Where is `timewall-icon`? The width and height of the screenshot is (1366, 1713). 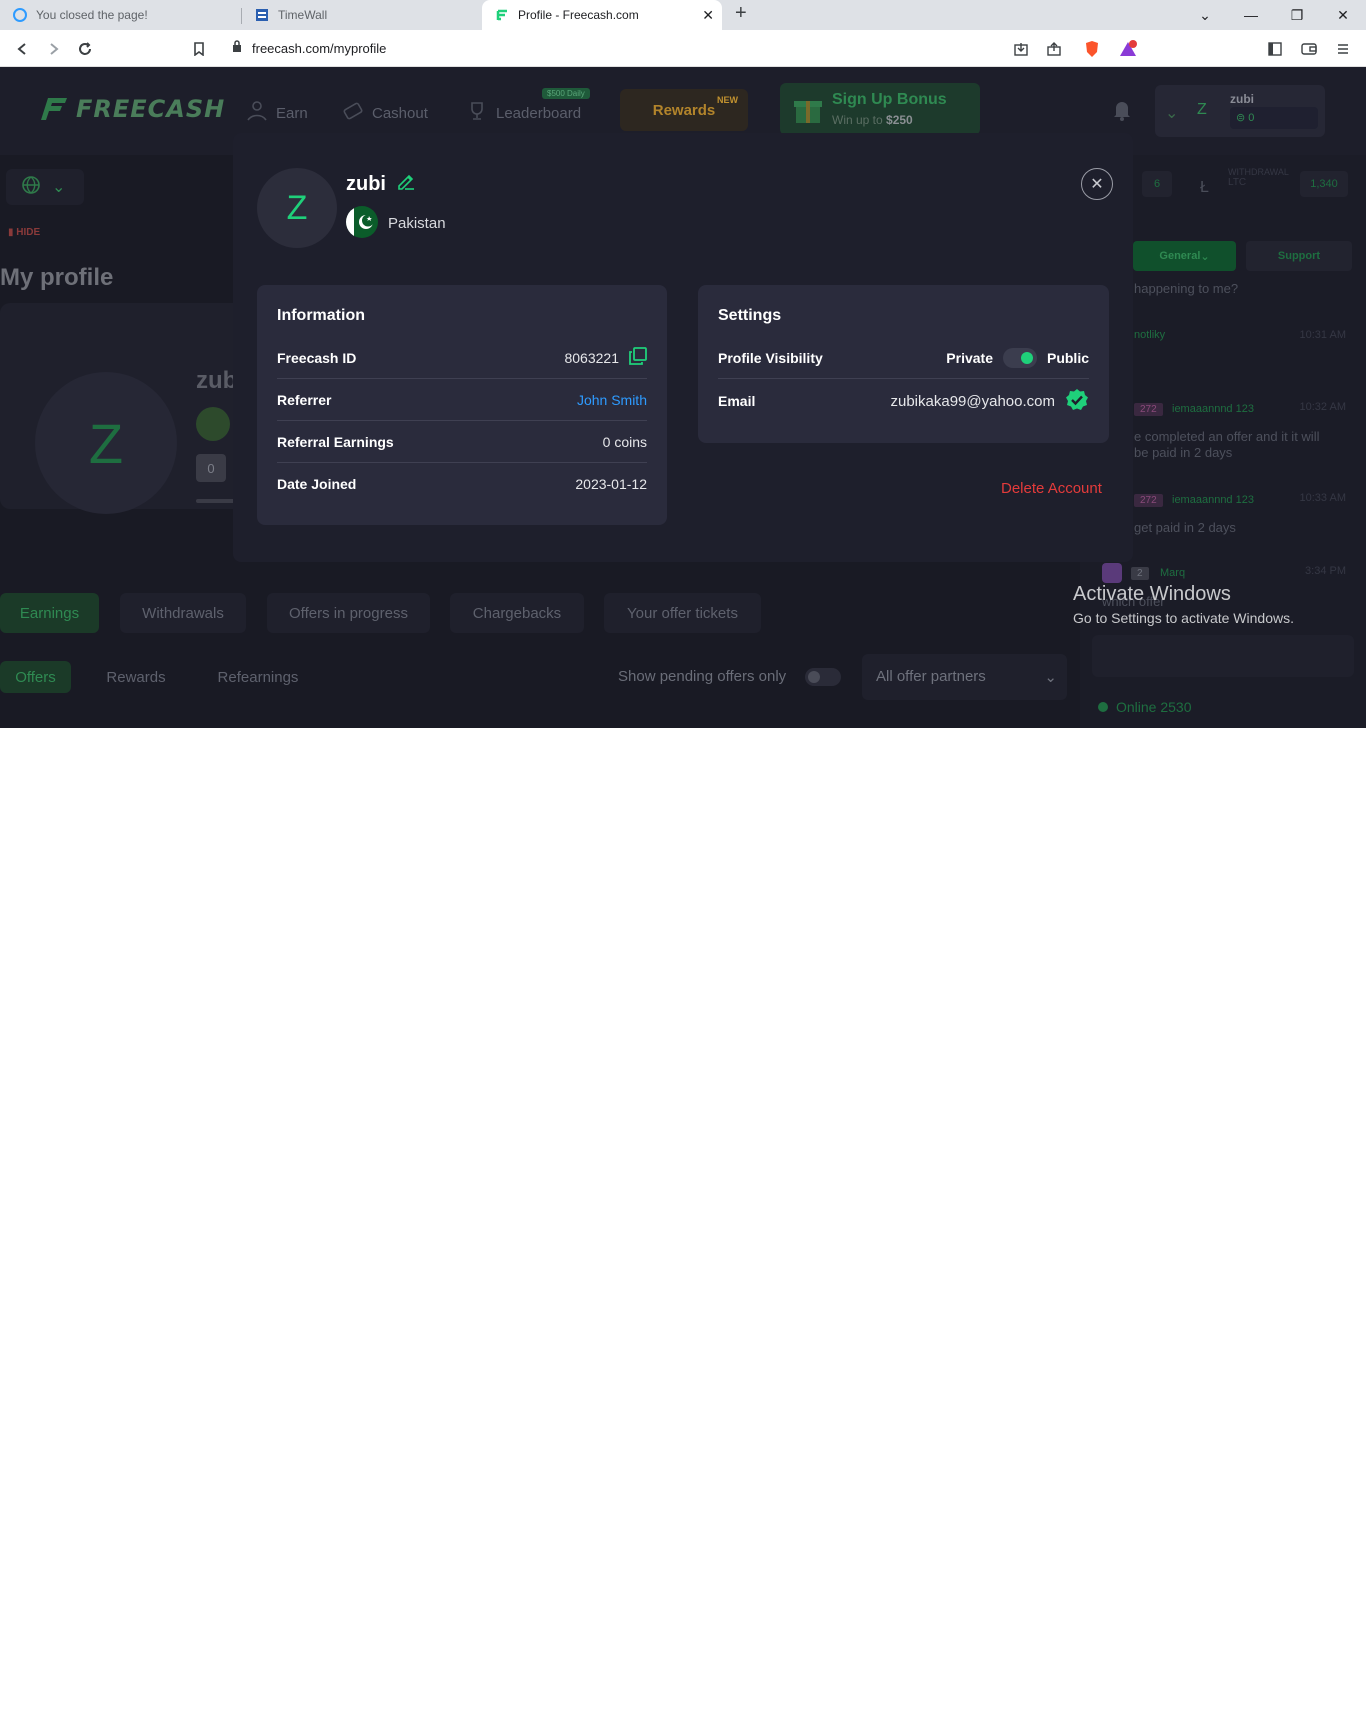
timewall-icon is located at coordinates (262, 15).